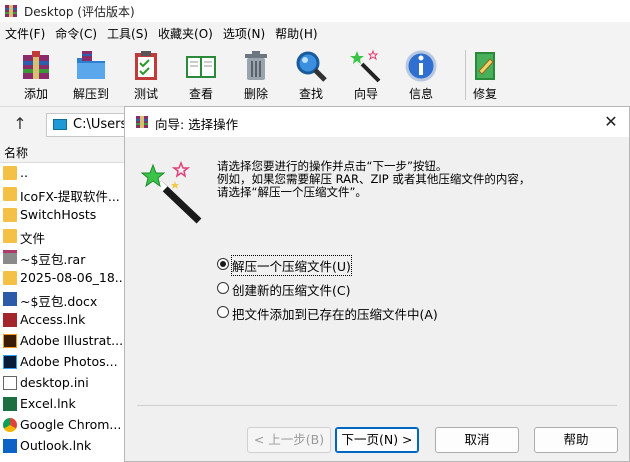 The height and width of the screenshot is (462, 630). I want to click on wizard-label: 向导, so click(365, 94).